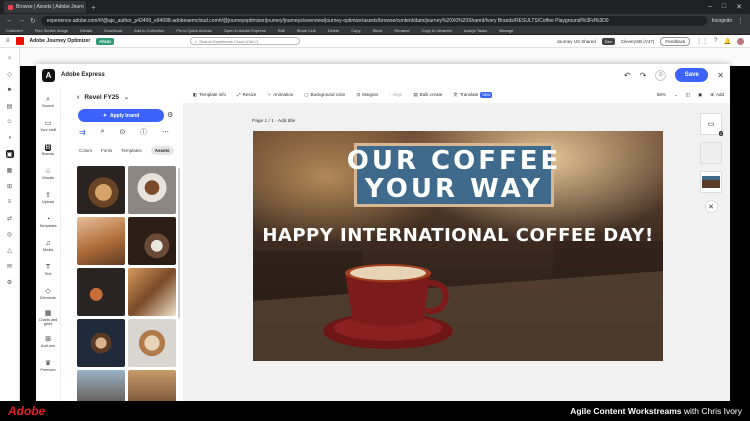  What do you see at coordinates (48, 126) in the screenshot?
I see `nav-your-stuff: ▭ Your stuff` at bounding box center [48, 126].